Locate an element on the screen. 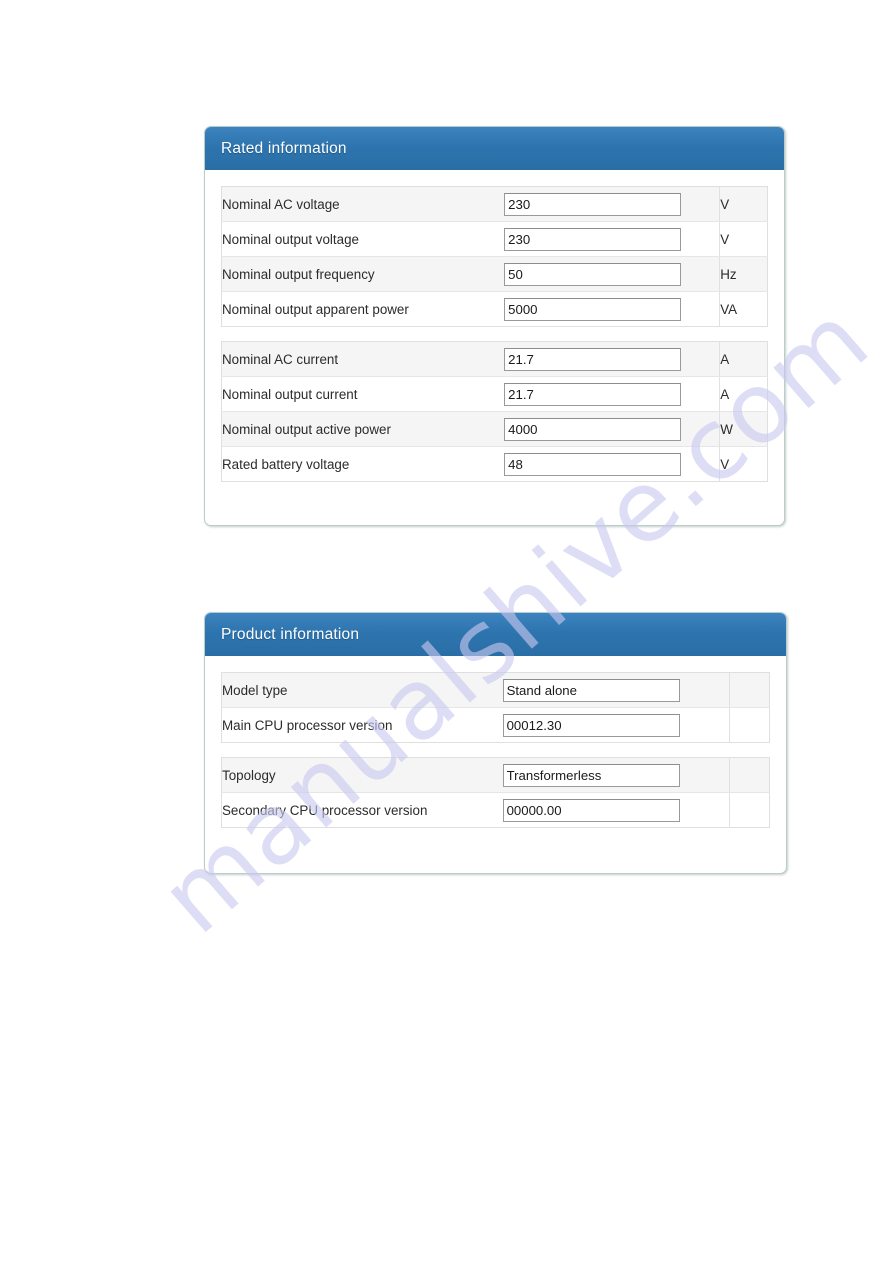 The image size is (893, 1263). table-row: Main CPU processor version is located at coordinates (495, 725).